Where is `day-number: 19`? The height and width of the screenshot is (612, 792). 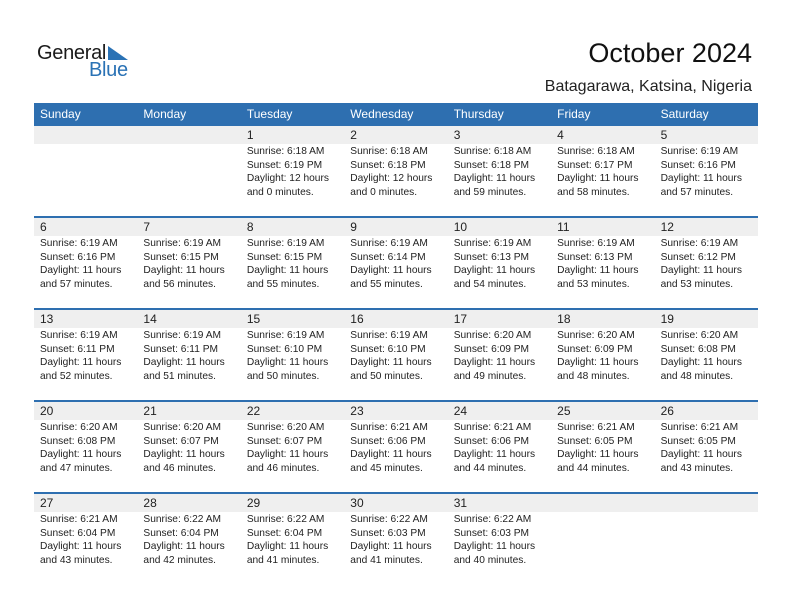 day-number: 19 is located at coordinates (706, 319).